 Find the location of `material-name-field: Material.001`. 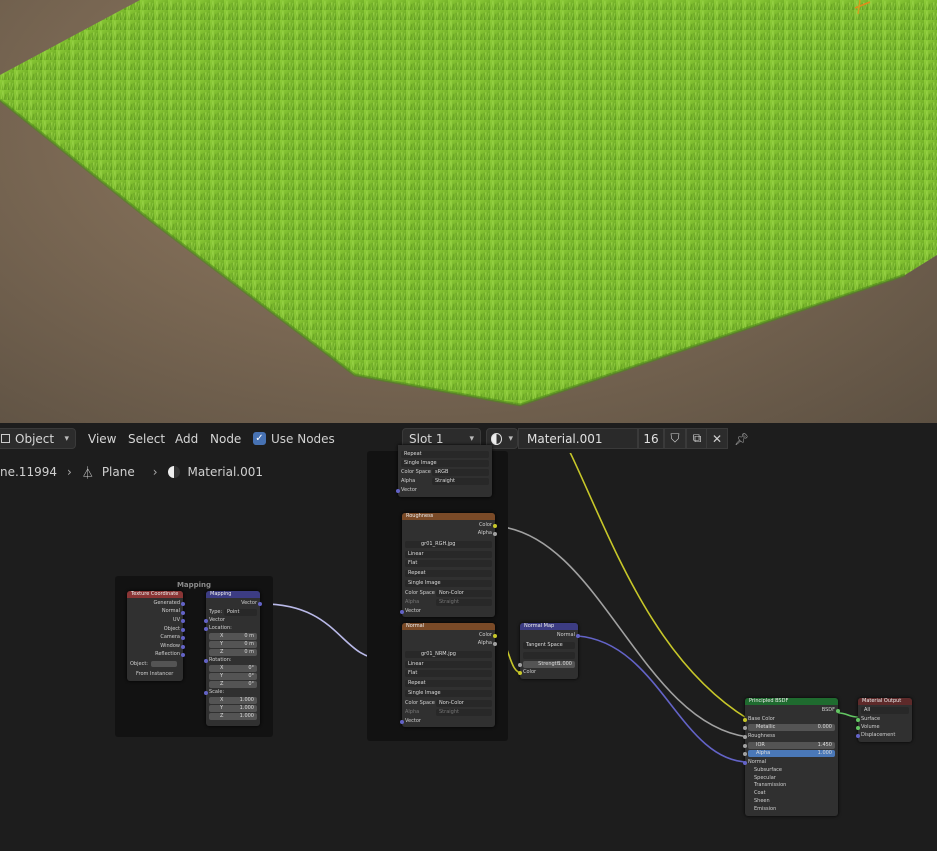

material-name-field: Material.001 is located at coordinates (578, 438).